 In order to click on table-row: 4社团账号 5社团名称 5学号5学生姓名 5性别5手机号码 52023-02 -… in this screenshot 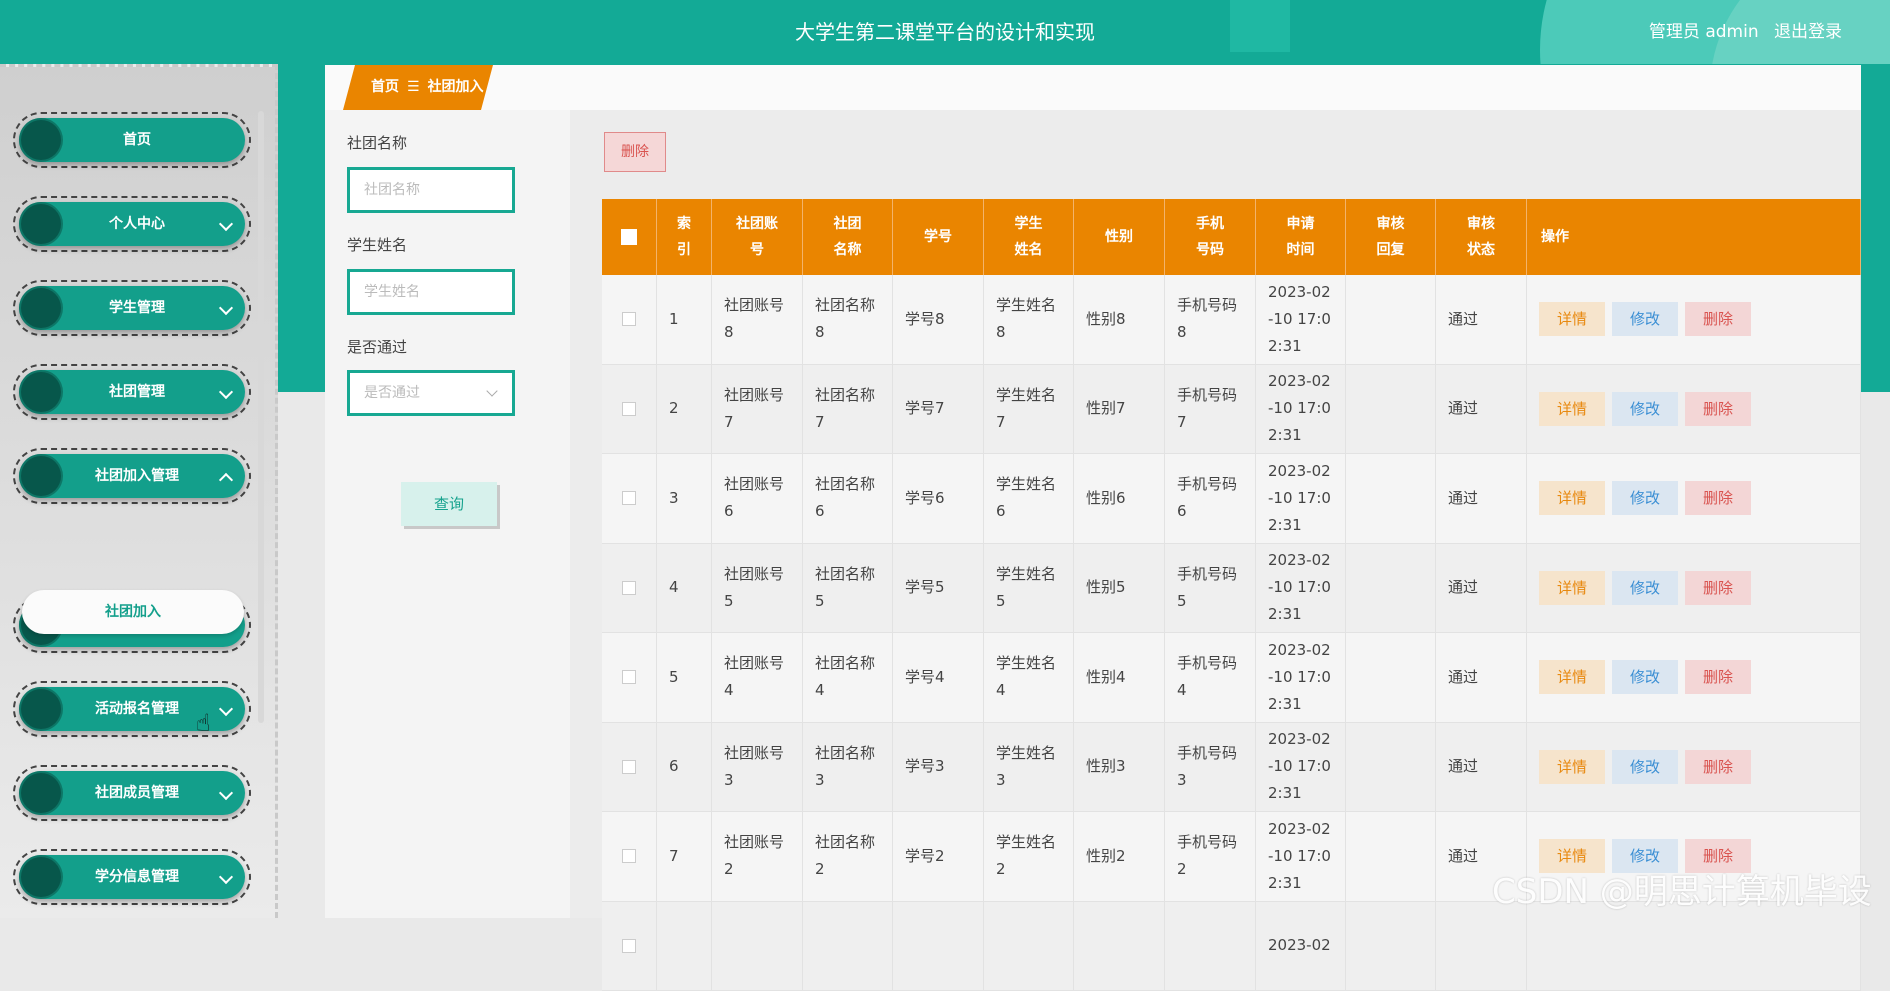, I will do `click(1231, 589)`.